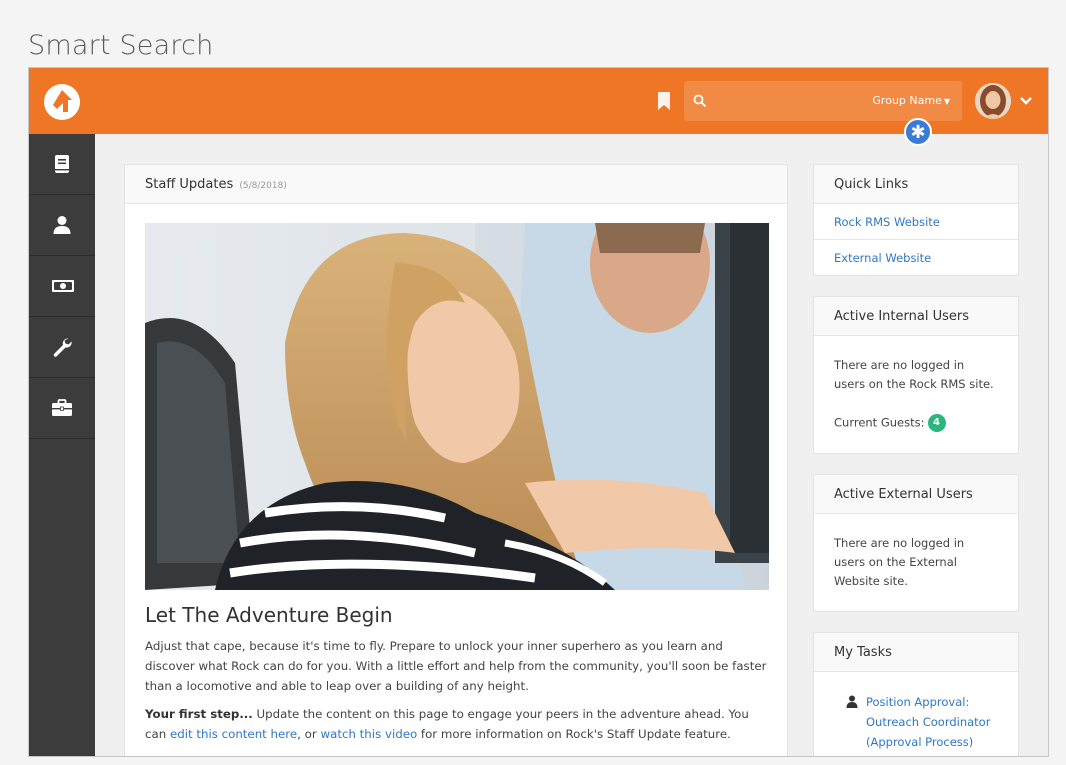 Image resolution: width=1066 pixels, height=765 pixels. I want to click on smart-search-box: Group Name ▼, so click(823, 101).